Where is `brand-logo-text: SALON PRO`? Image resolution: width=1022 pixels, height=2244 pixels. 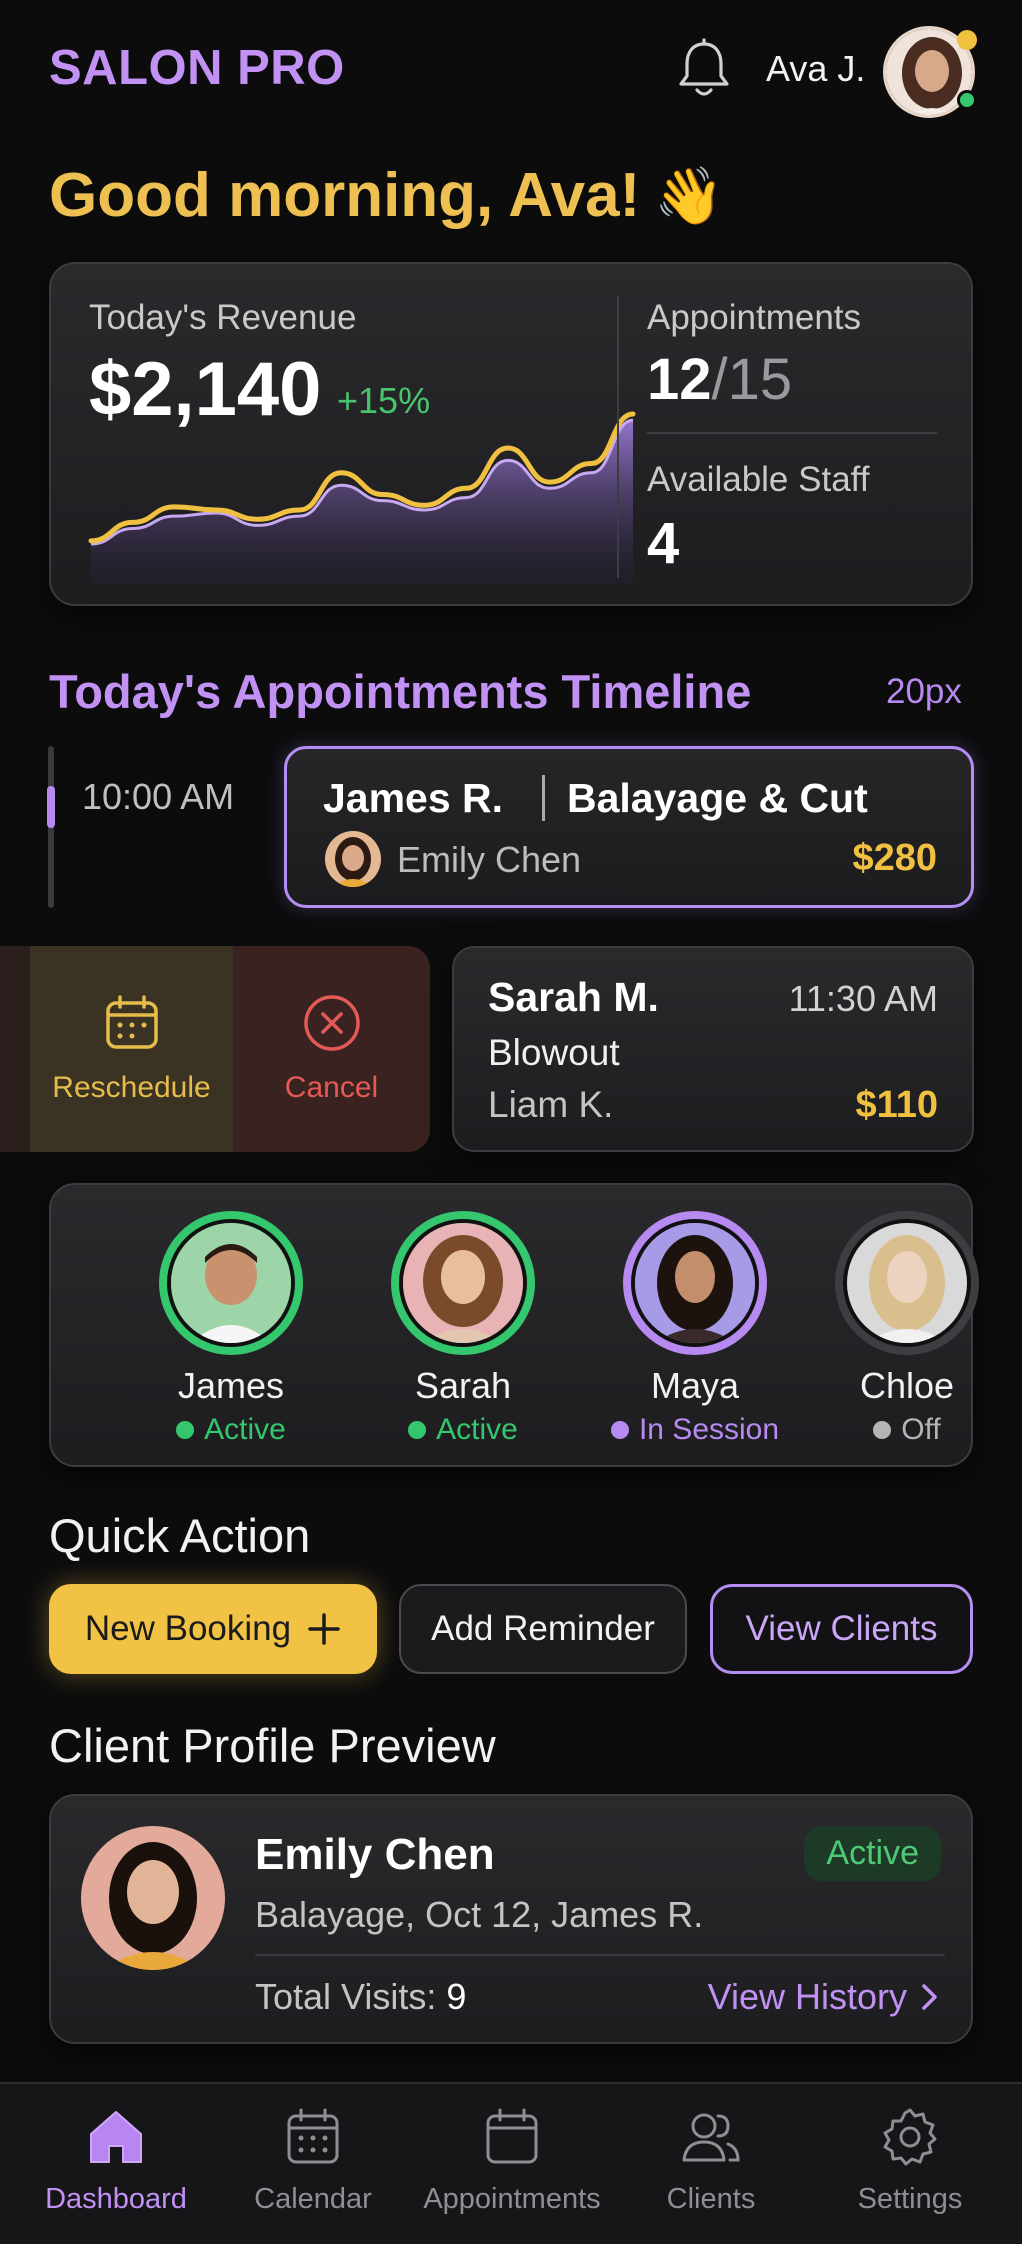 brand-logo-text: SALON PRO is located at coordinates (197, 68).